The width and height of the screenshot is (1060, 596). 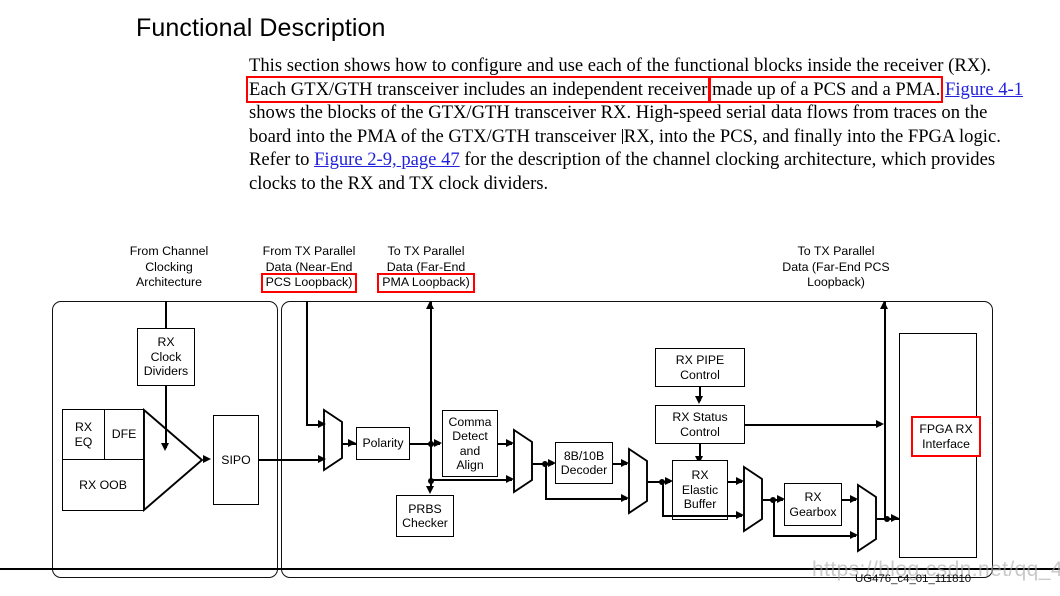 What do you see at coordinates (438, 443) in the screenshot?
I see `arrow-right-comma` at bounding box center [438, 443].